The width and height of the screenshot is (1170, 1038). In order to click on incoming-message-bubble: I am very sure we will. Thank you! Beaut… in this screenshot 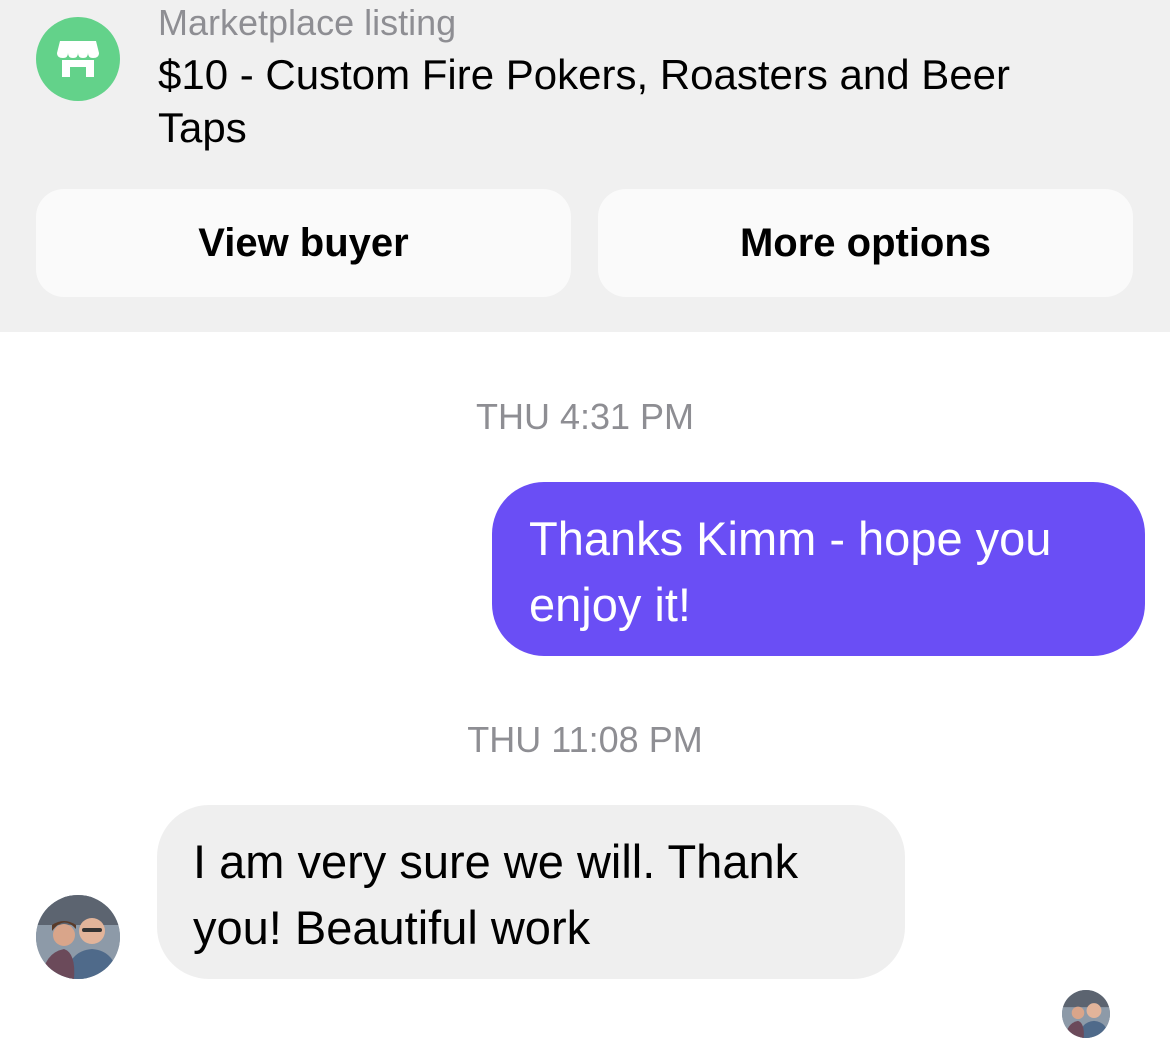, I will do `click(531, 892)`.